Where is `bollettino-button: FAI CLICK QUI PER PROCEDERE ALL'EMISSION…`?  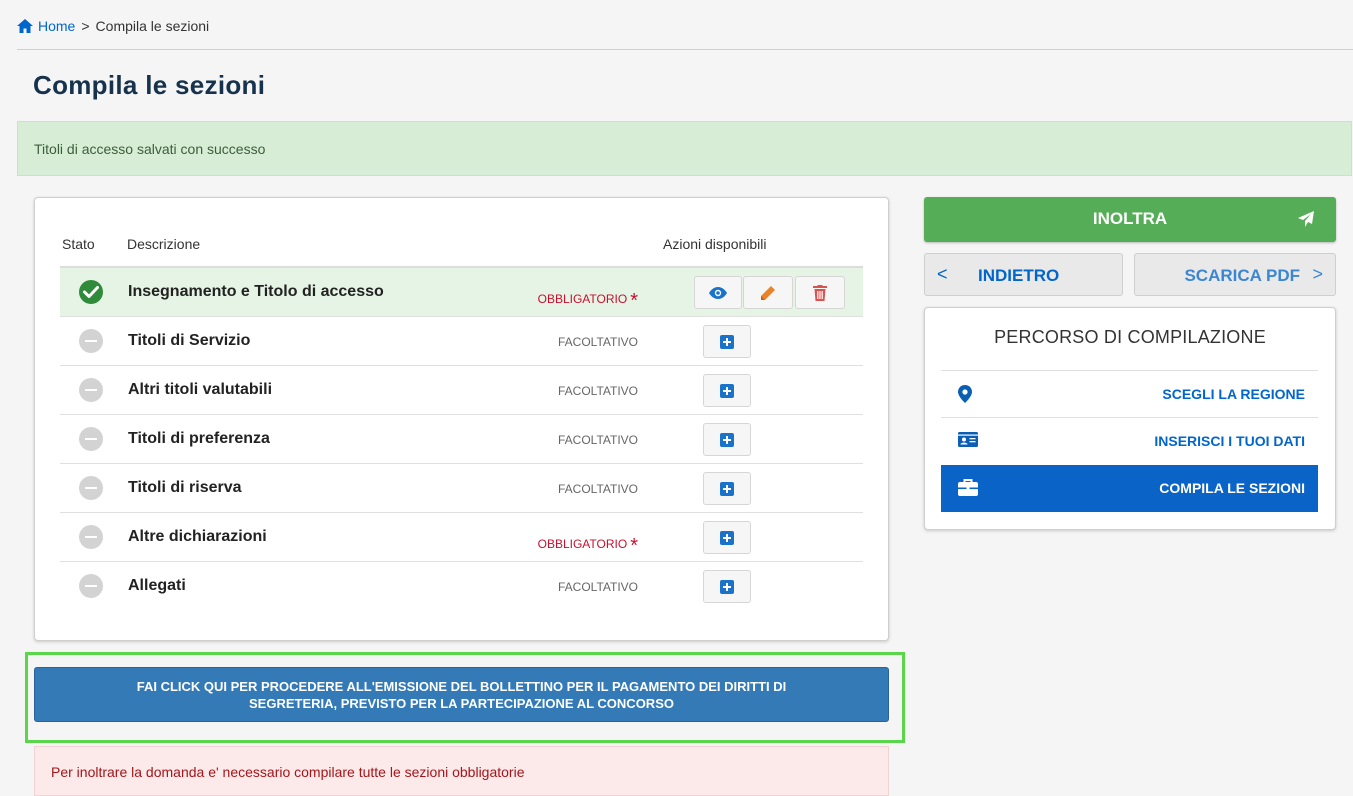 bollettino-button: FAI CLICK QUI PER PROCEDERE ALL'EMISSION… is located at coordinates (461, 694).